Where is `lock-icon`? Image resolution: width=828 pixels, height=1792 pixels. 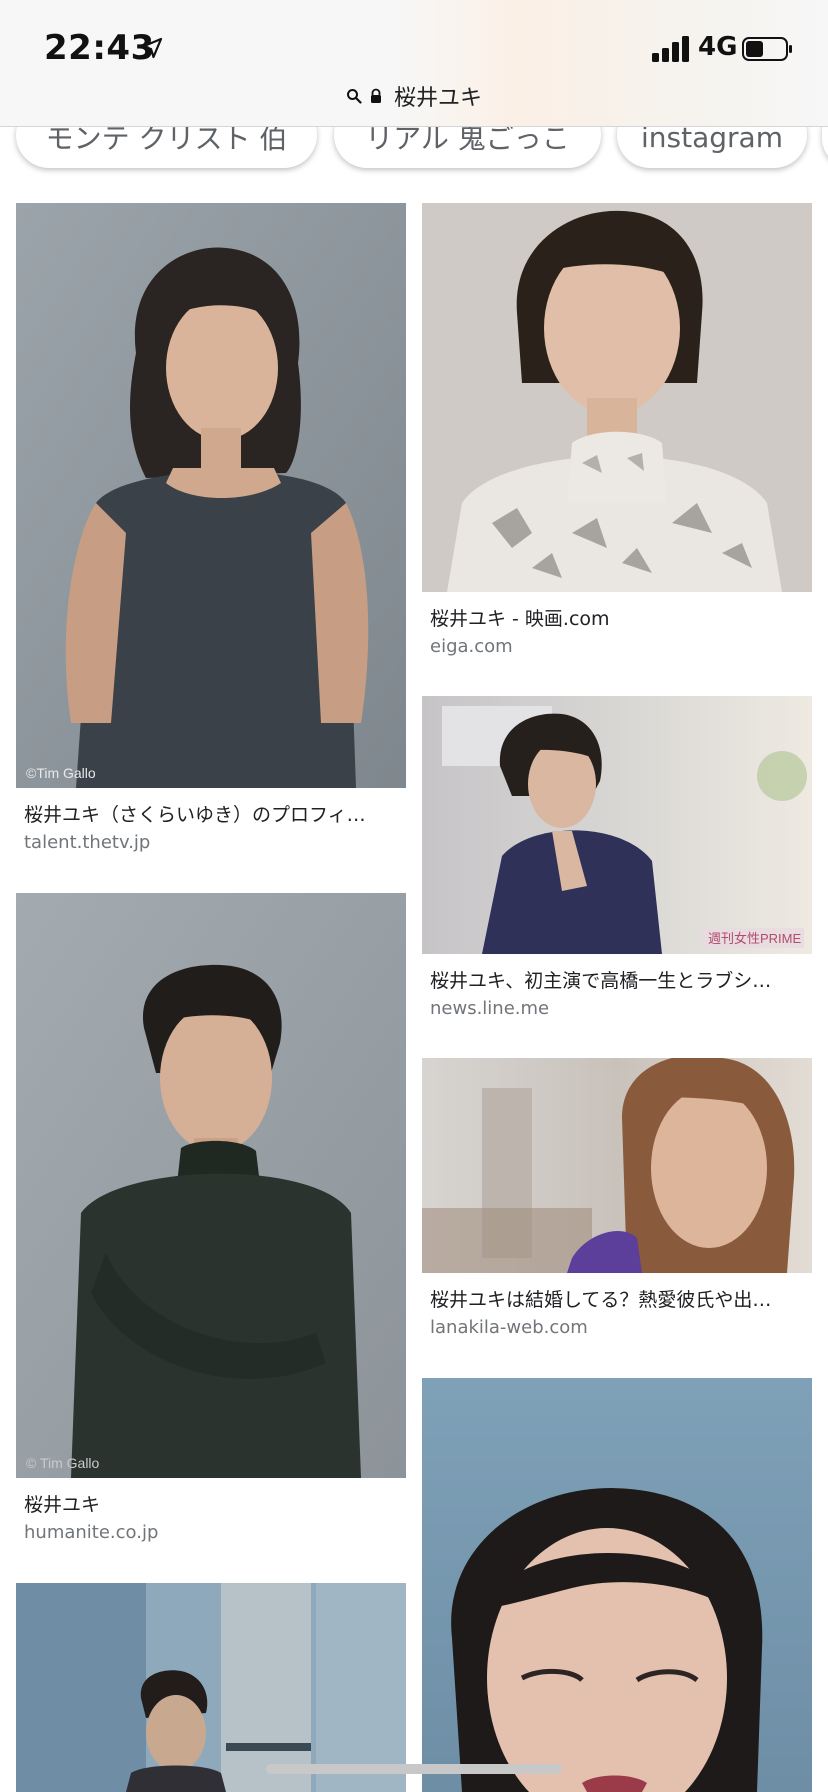 lock-icon is located at coordinates (375, 95).